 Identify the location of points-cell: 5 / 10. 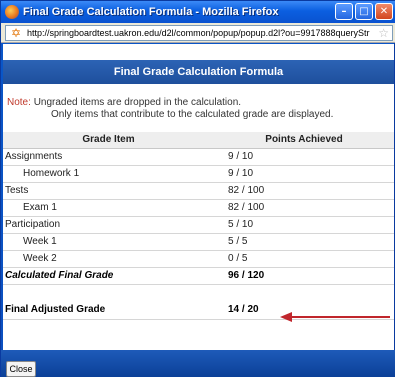
(304, 225).